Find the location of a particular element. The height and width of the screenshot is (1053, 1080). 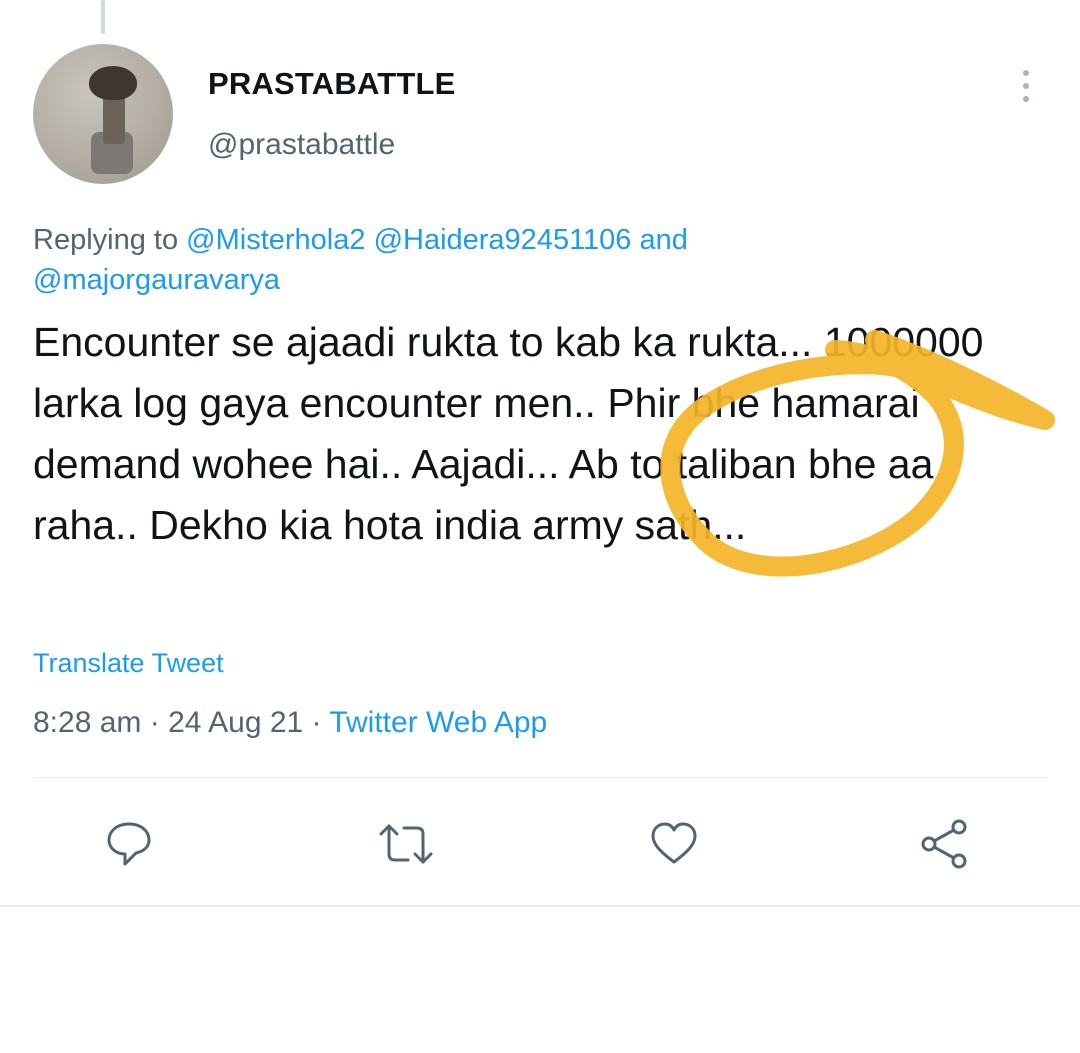

mention-link: @majorgauravarya is located at coordinates (156, 280).